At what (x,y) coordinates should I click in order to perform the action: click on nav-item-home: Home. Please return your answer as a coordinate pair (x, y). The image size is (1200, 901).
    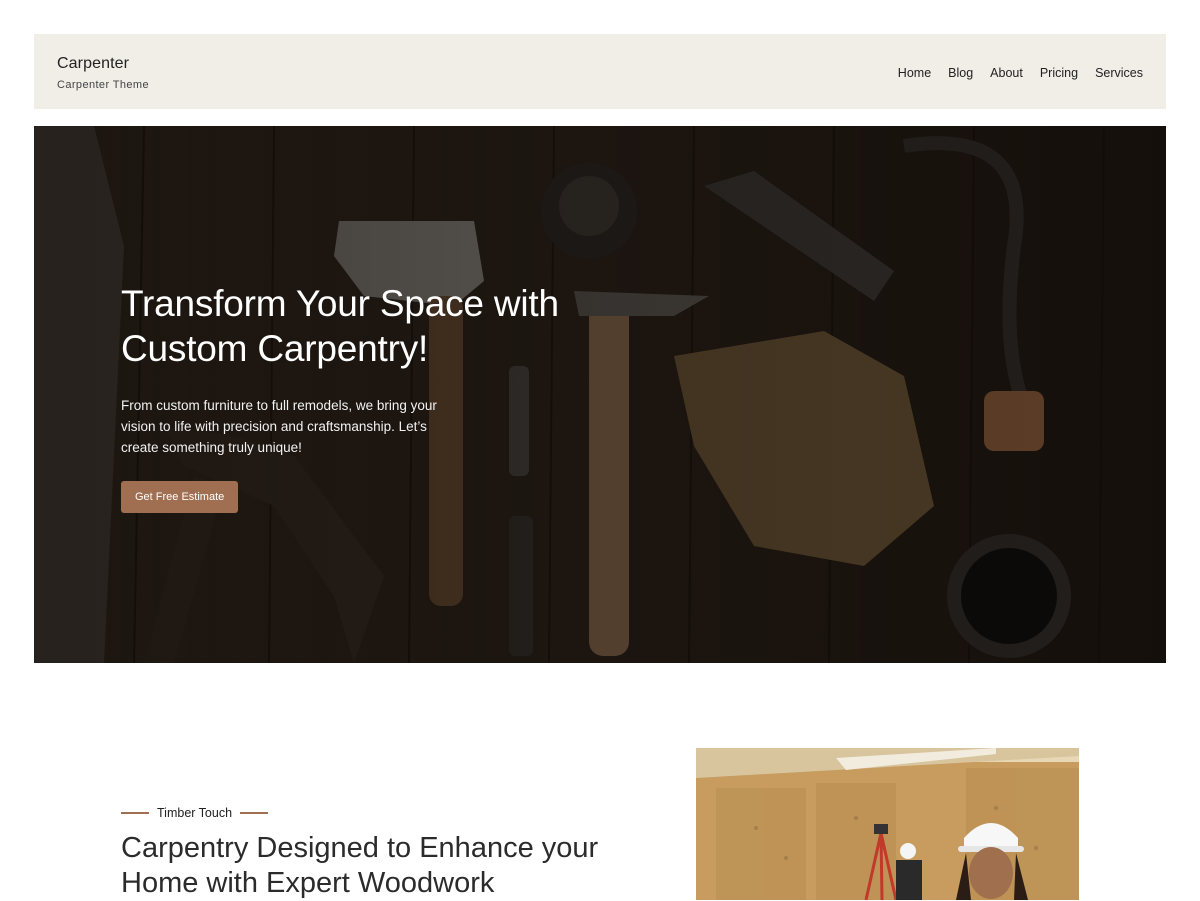
    Looking at the image, I should click on (914, 73).